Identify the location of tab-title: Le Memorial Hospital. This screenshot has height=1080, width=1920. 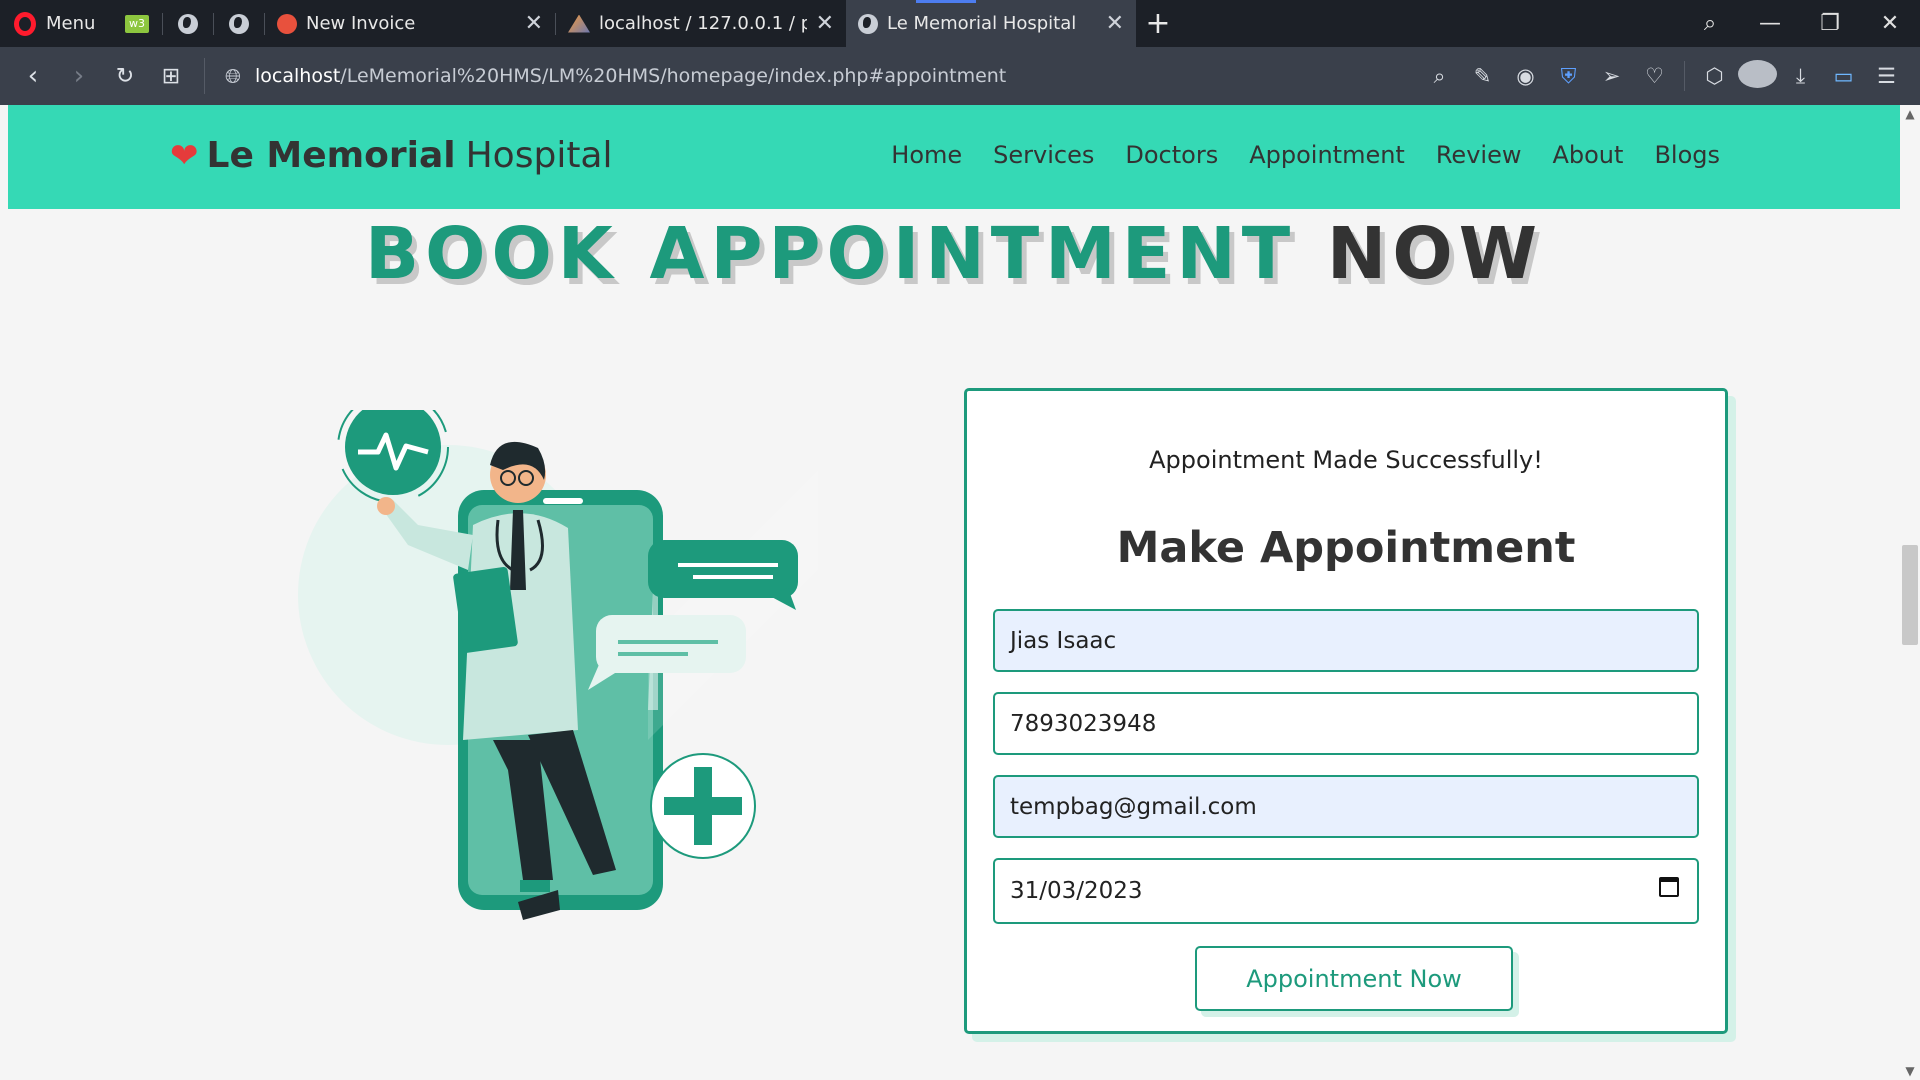
(982, 23).